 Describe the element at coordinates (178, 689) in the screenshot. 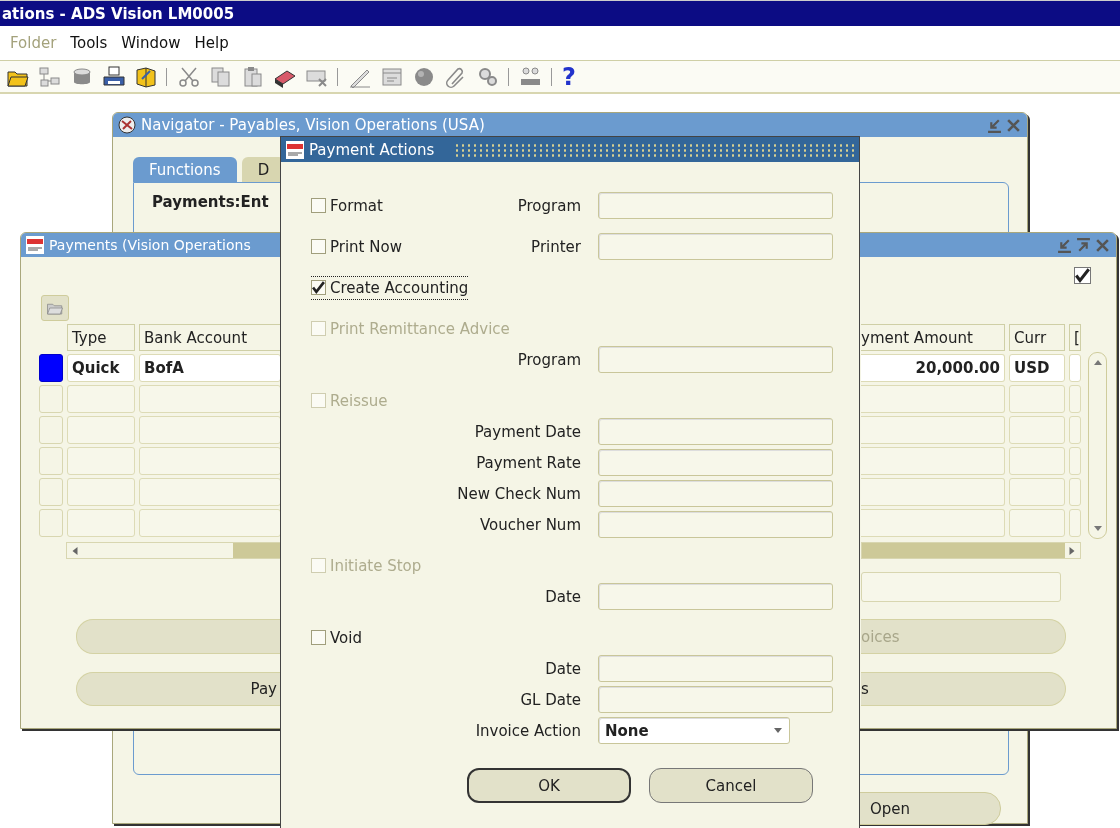

I see `button: Pay` at that location.